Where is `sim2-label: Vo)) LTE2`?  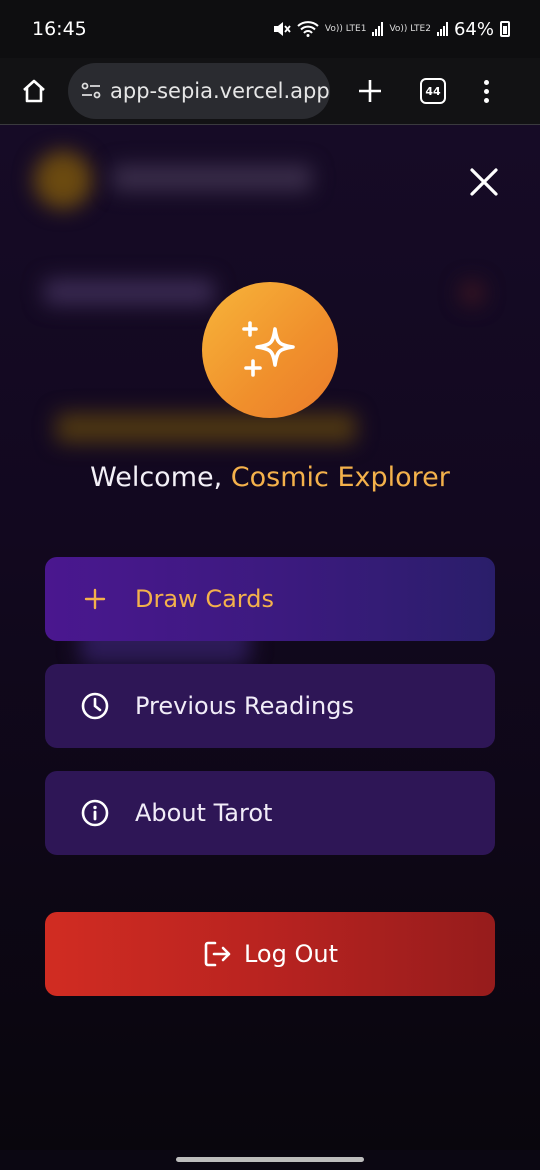
sim2-label: Vo)) LTE2 is located at coordinates (410, 28).